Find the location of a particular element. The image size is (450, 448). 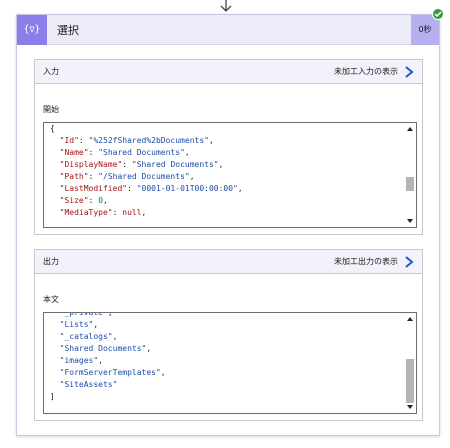

code-token: ] is located at coordinates (52, 396).